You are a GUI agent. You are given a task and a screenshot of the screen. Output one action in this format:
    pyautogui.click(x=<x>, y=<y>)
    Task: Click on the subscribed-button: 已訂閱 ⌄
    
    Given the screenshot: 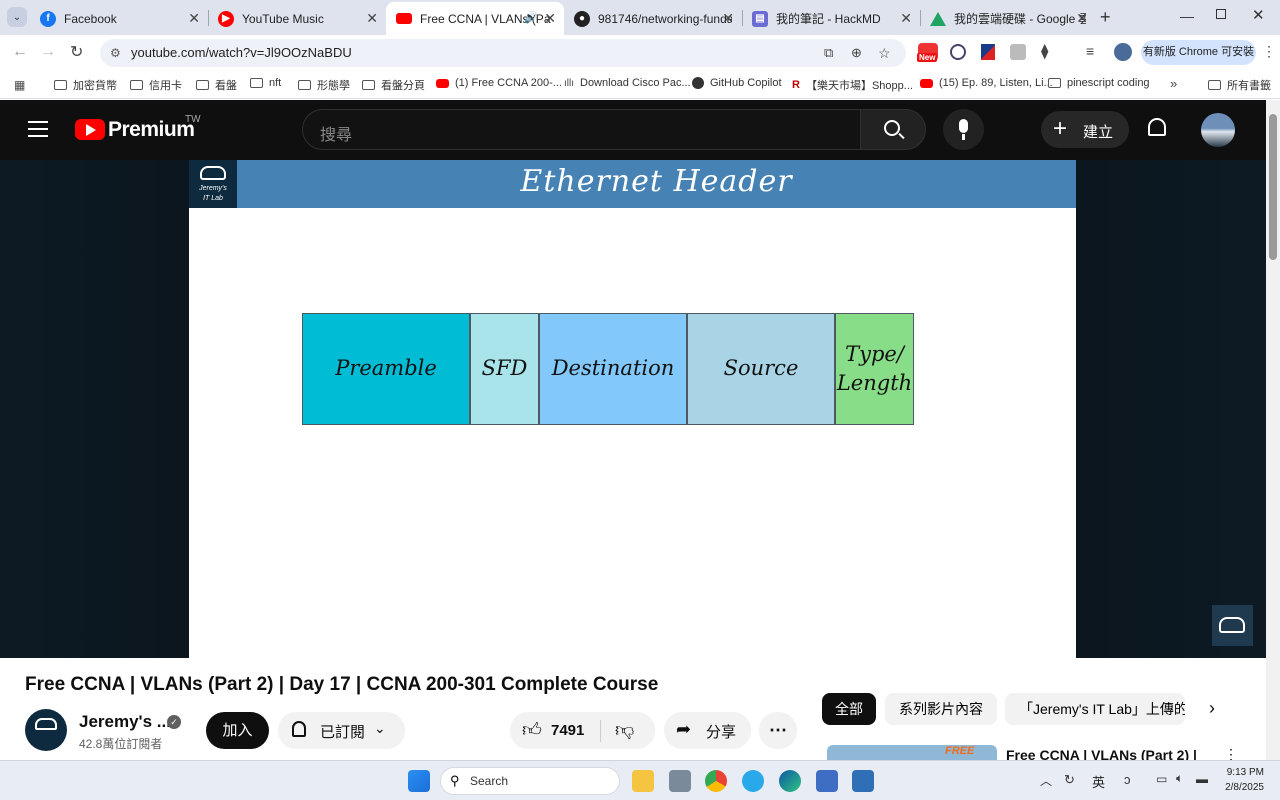 What is the action you would take?
    pyautogui.click(x=341, y=730)
    